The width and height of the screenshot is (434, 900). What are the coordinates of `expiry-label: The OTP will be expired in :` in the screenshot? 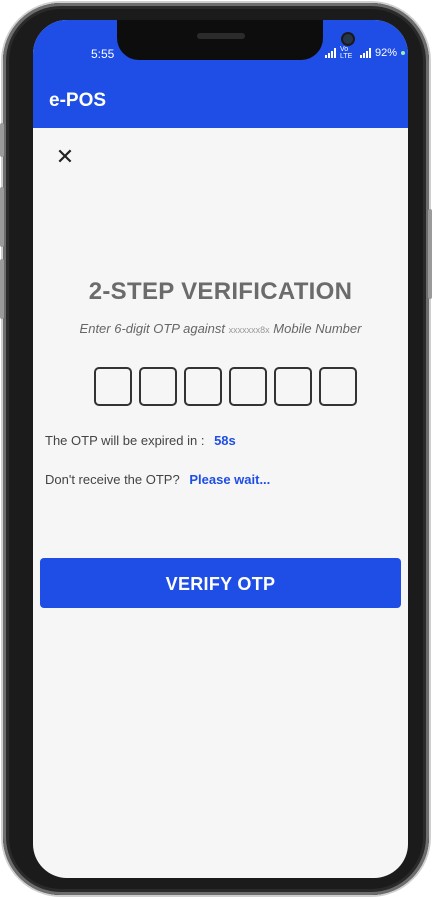 It's located at (125, 440).